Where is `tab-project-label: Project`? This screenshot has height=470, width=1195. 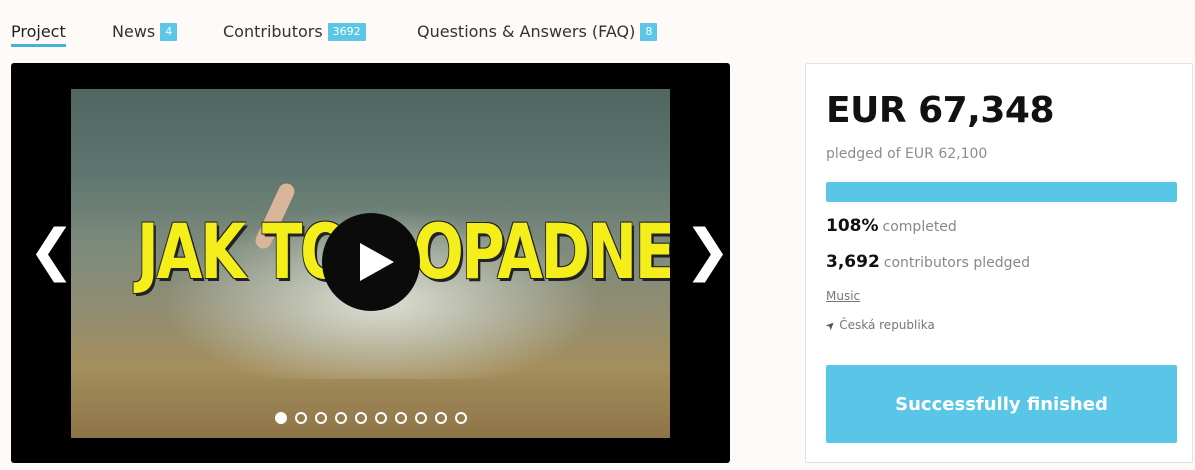
tab-project-label: Project is located at coordinates (38, 34).